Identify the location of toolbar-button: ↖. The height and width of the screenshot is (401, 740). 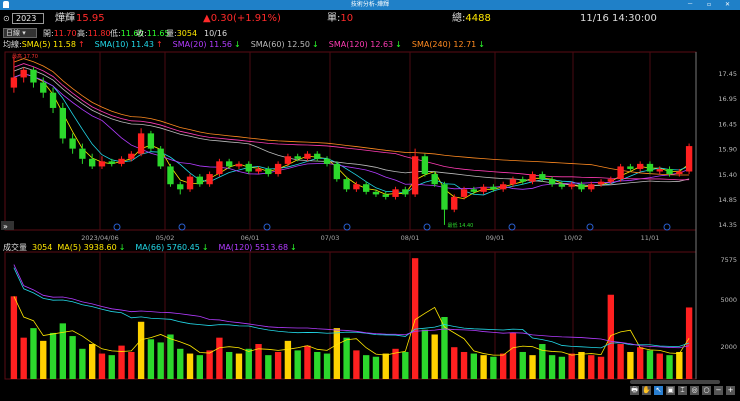
(658, 390).